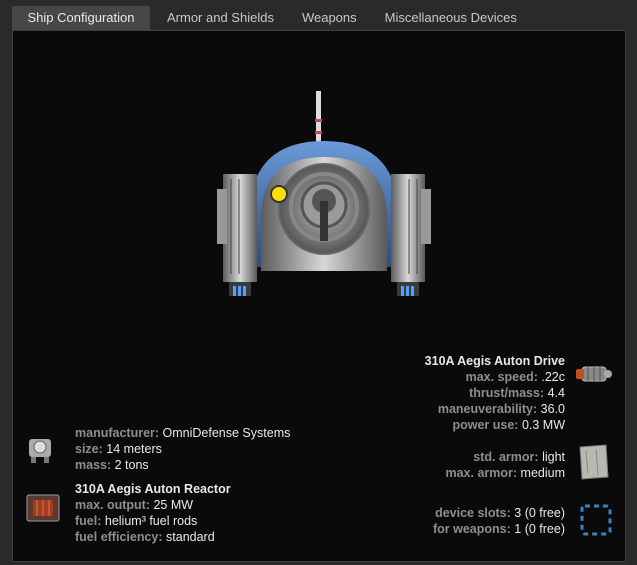 This screenshot has width=637, height=565. I want to click on device-slots-value: 3 (0 free), so click(539, 513).